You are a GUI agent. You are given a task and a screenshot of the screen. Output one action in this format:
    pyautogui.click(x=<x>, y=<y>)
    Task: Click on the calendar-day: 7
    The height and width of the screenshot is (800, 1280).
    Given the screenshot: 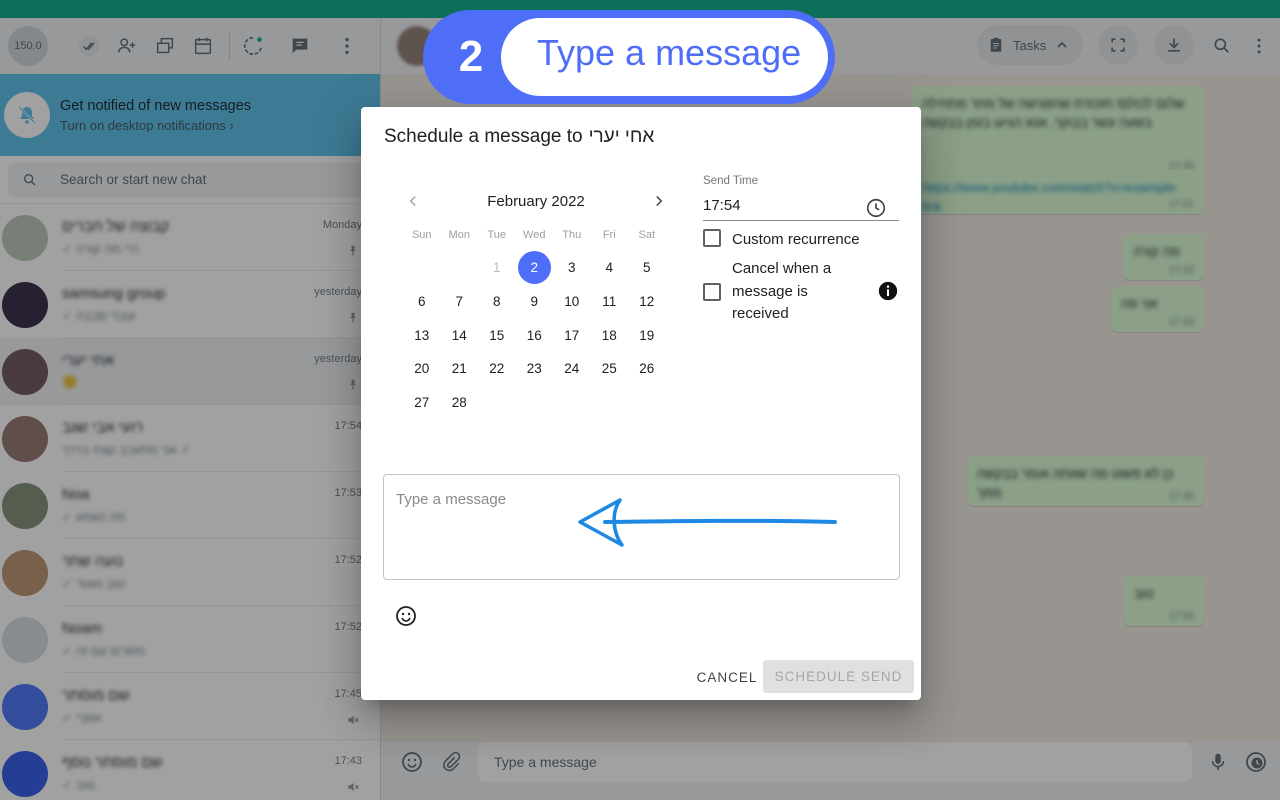 What is the action you would take?
    pyautogui.click(x=460, y=302)
    